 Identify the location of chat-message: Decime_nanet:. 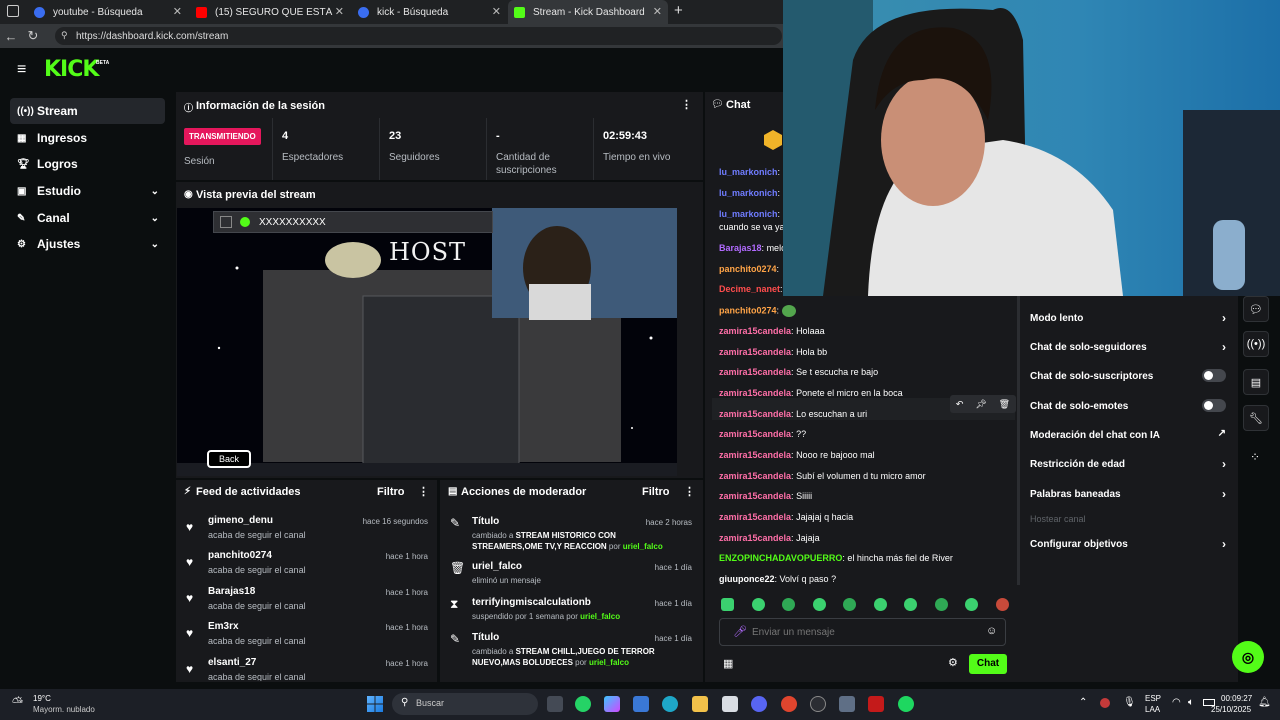
(751, 289).